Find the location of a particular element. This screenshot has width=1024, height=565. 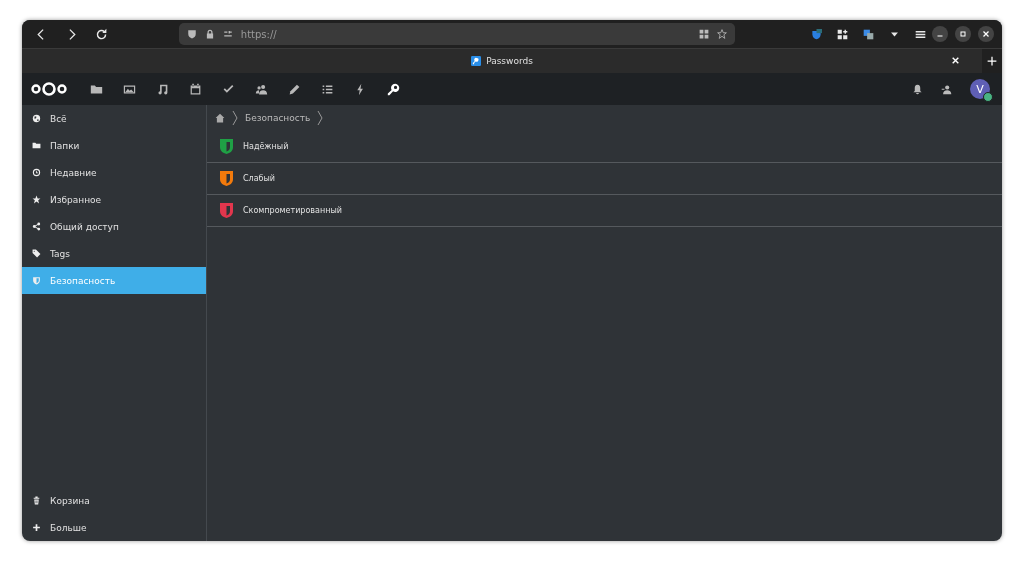

menu-icon is located at coordinates (920, 34).